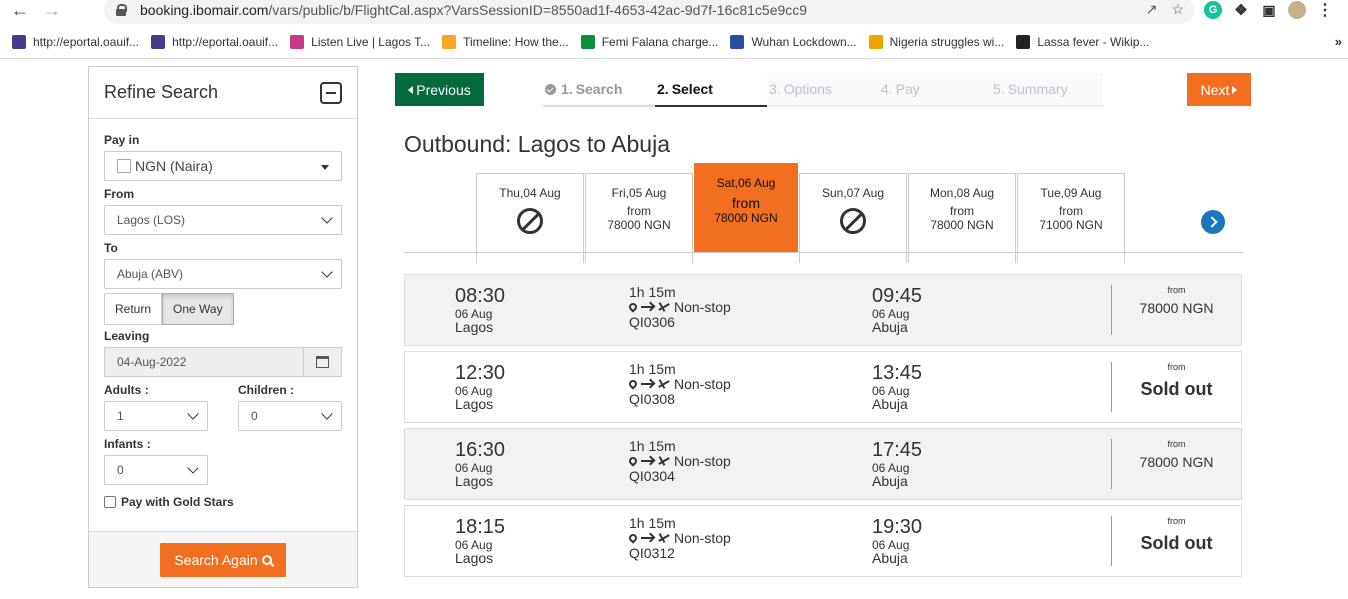 The image size is (1348, 599). I want to click on origin-select: Lagos (LOS), so click(223, 220).